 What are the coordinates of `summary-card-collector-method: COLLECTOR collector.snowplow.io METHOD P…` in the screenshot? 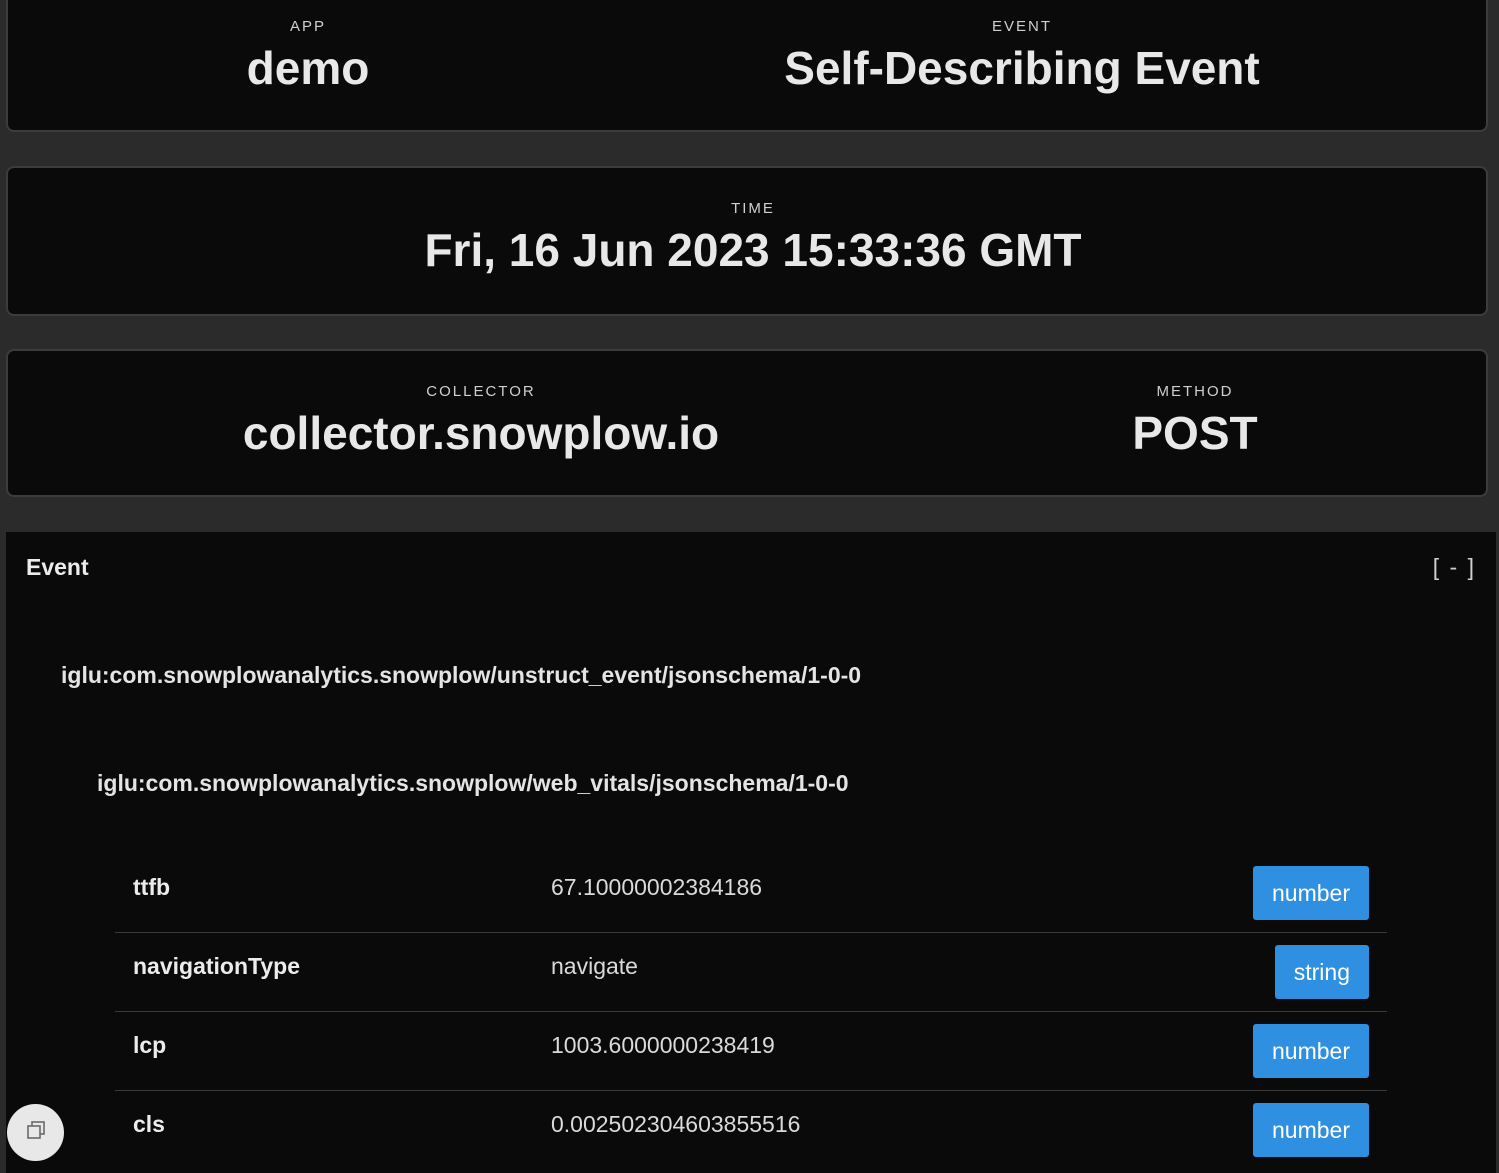 It's located at (747, 423).